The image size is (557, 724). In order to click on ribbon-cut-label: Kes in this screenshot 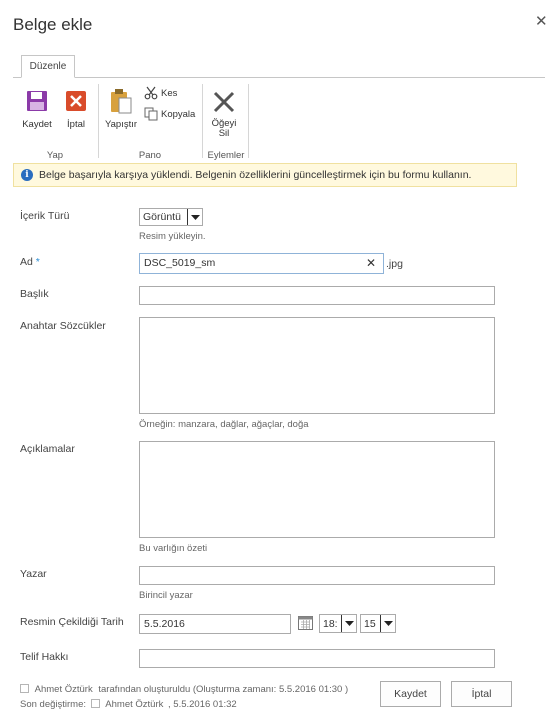, I will do `click(169, 93)`.